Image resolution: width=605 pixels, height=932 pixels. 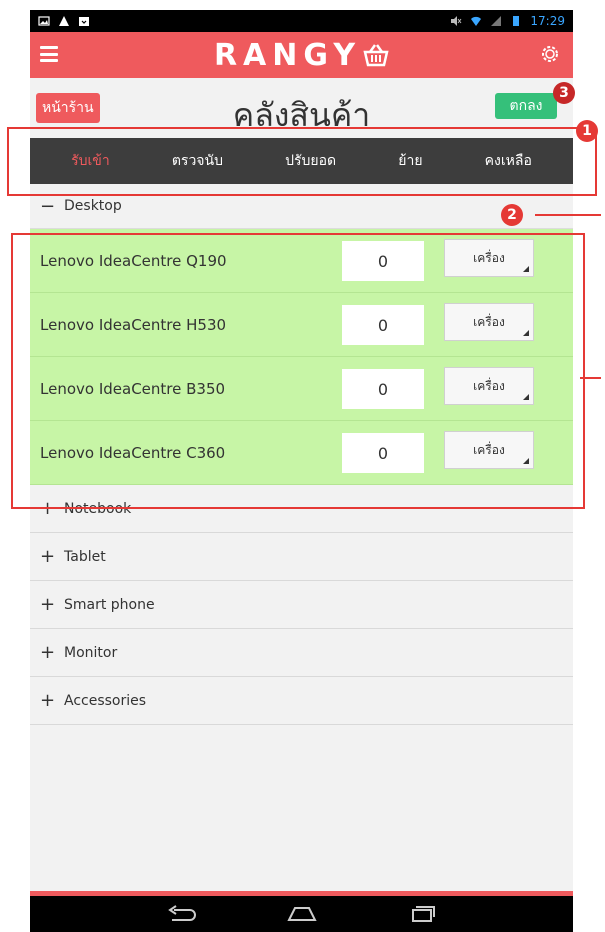 I want to click on basket-icon, so click(x=376, y=55).